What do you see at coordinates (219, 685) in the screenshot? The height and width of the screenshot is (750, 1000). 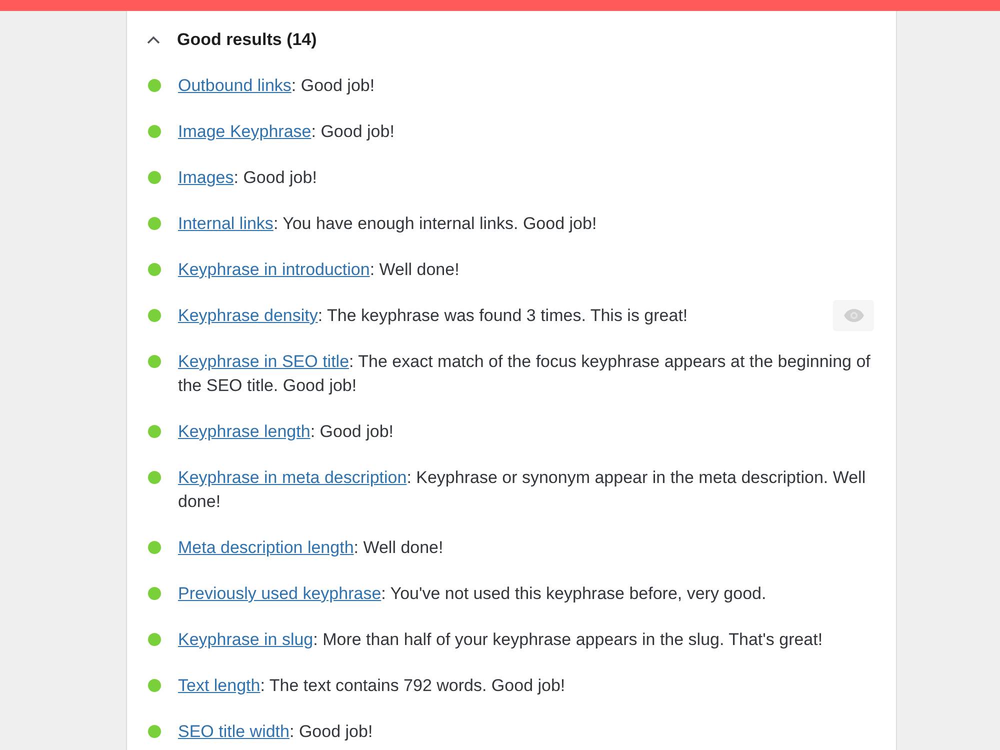 I see `result-link: Text length` at bounding box center [219, 685].